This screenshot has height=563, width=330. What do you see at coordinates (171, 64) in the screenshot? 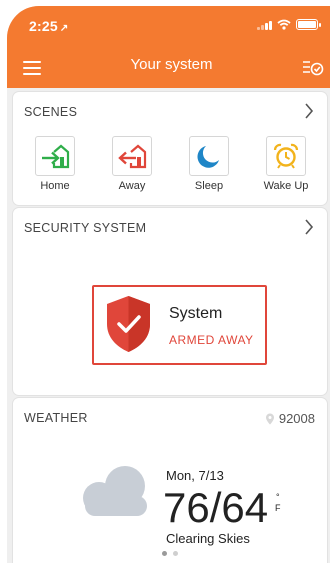
I see `page-title: Your system` at bounding box center [171, 64].